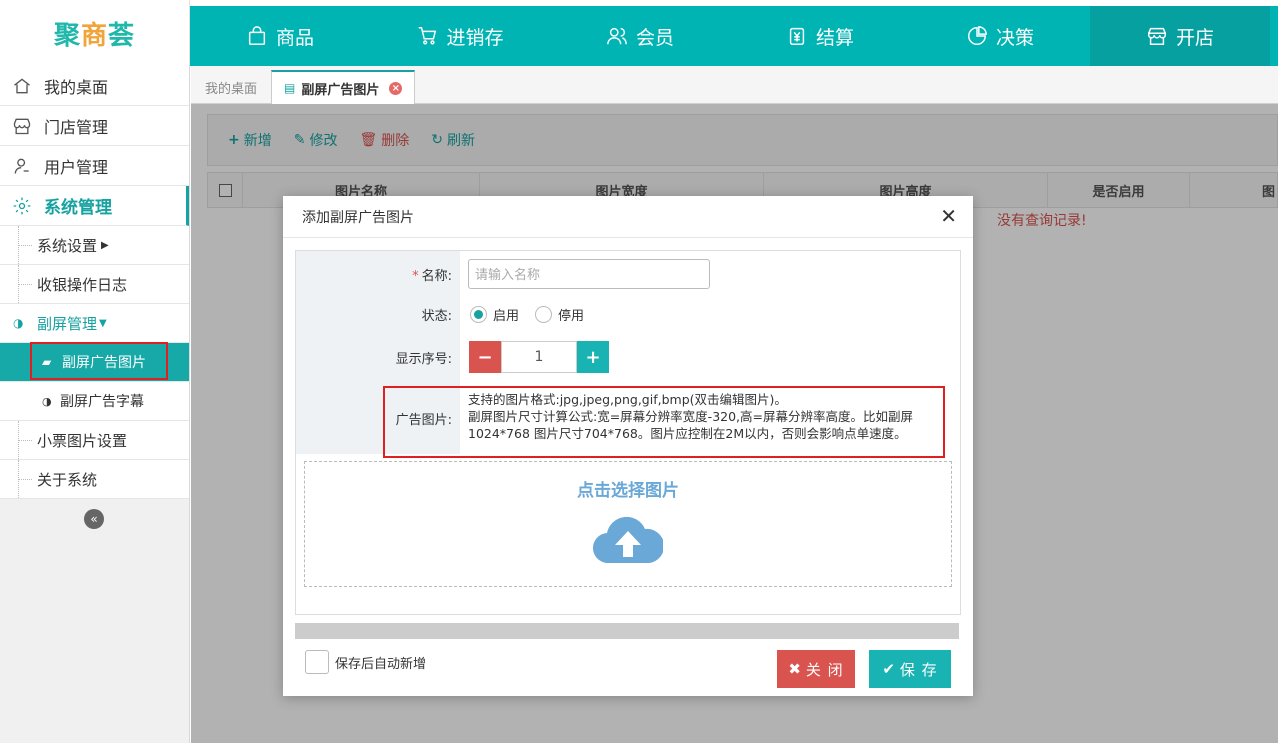  I want to click on sidebar-footer: «, so click(94, 621).